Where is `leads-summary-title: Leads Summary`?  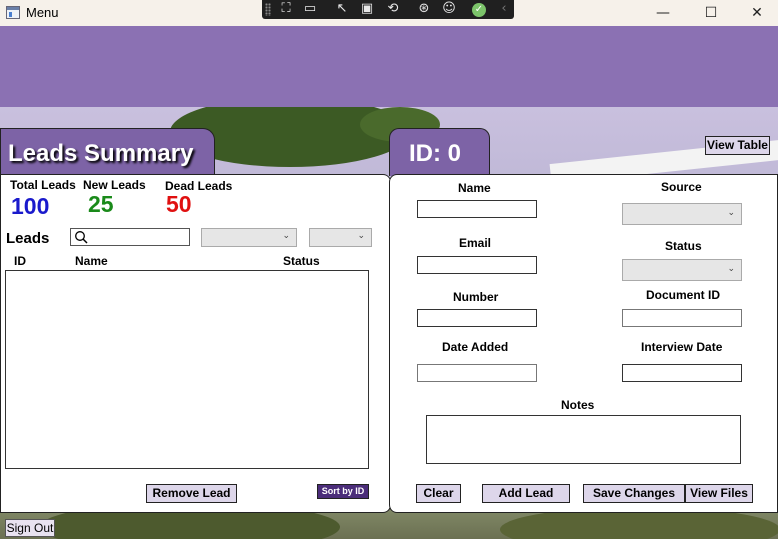
leads-summary-title: Leads Summary is located at coordinates (101, 153).